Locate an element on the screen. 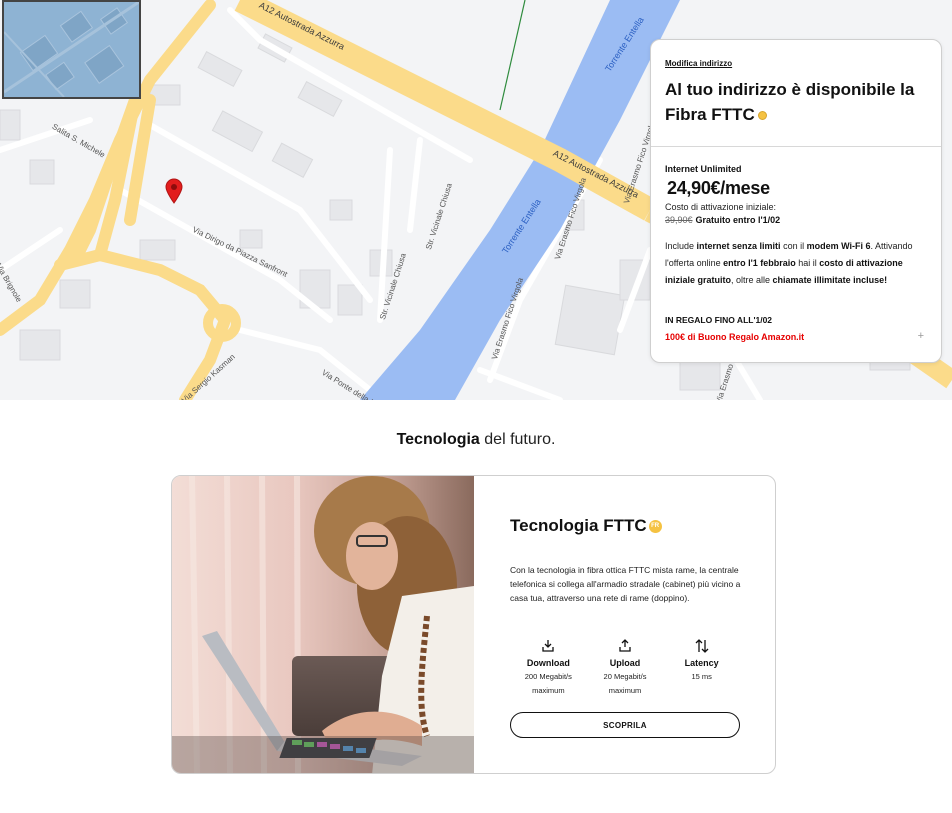 The height and width of the screenshot is (813, 952). spec-name: Latency is located at coordinates (701, 663).